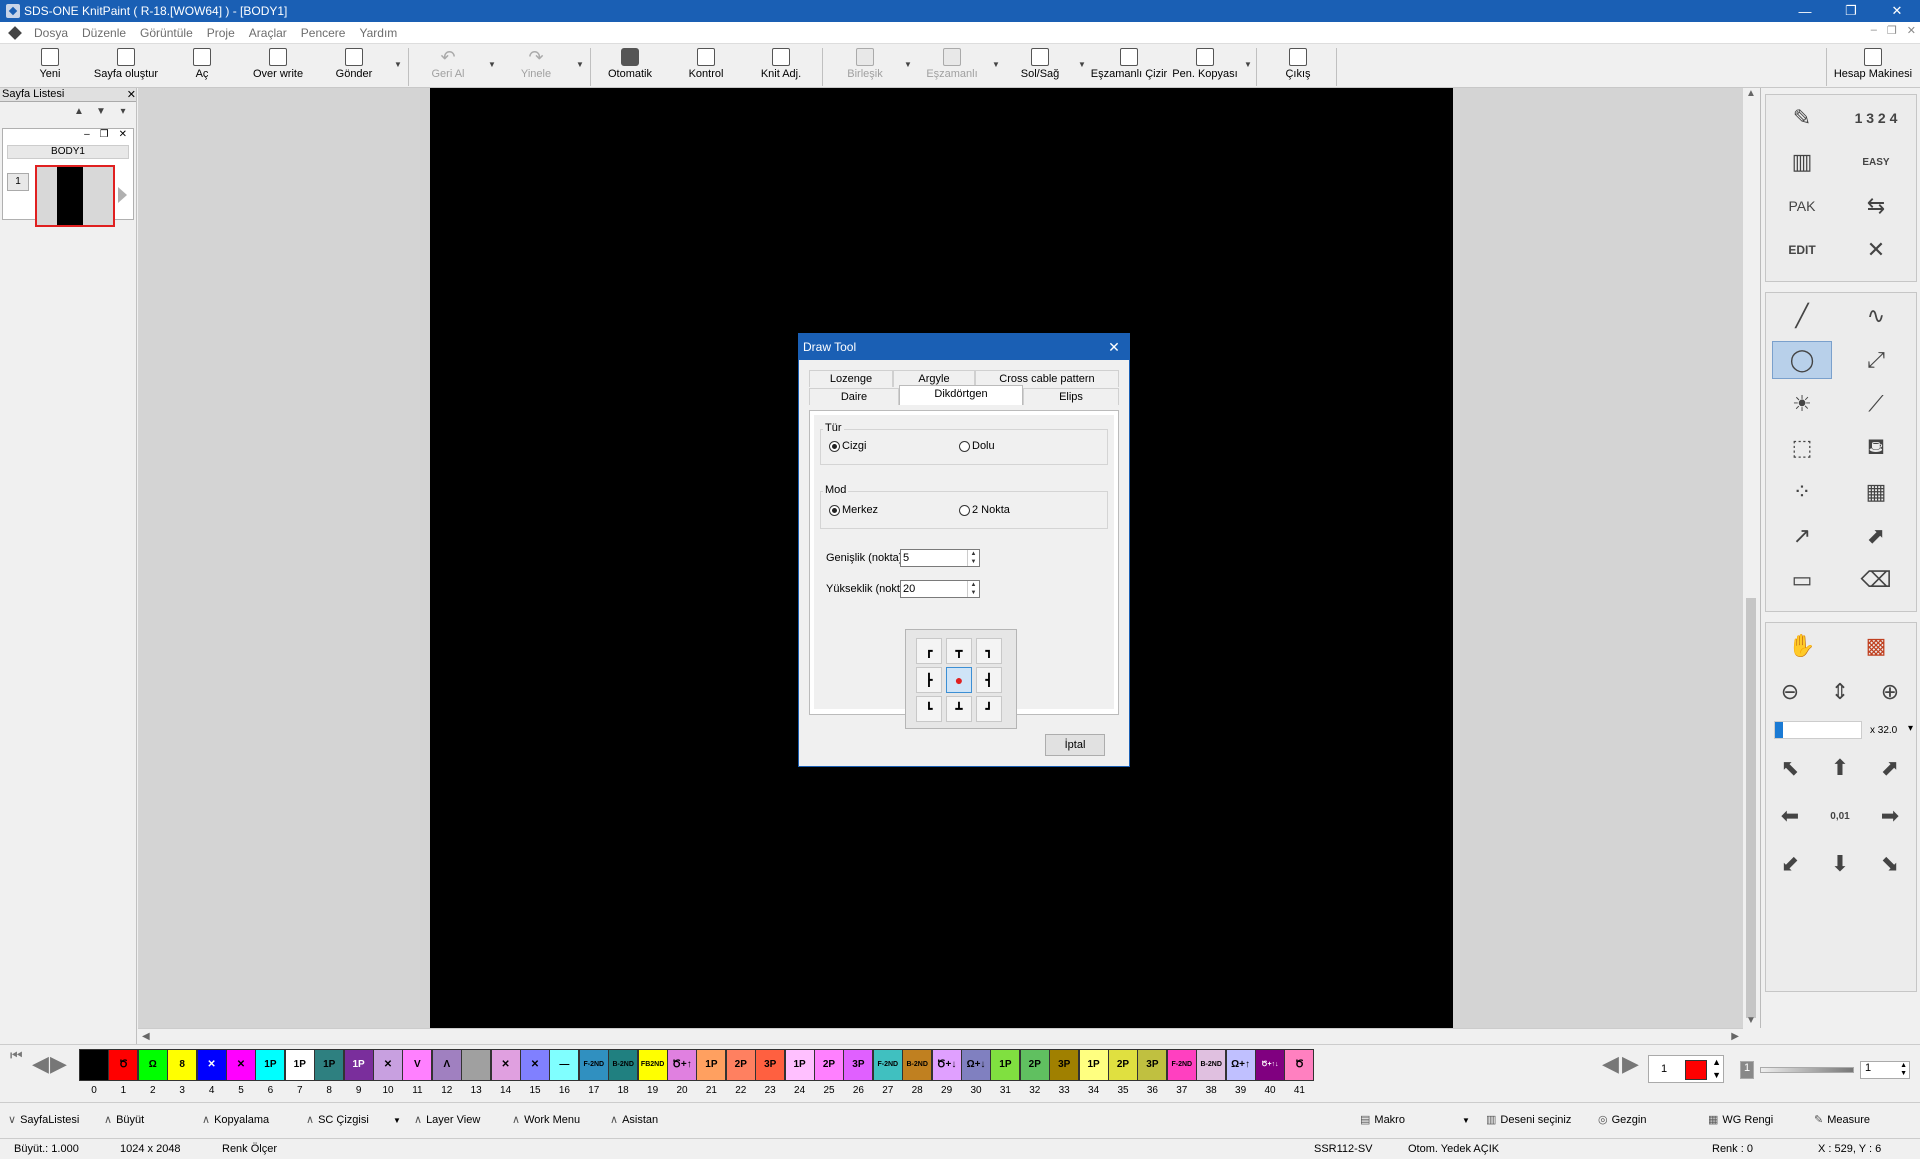 The height and width of the screenshot is (1159, 1920). I want to click on enlarge-toggle: ∧ Büyüt, so click(124, 1119).